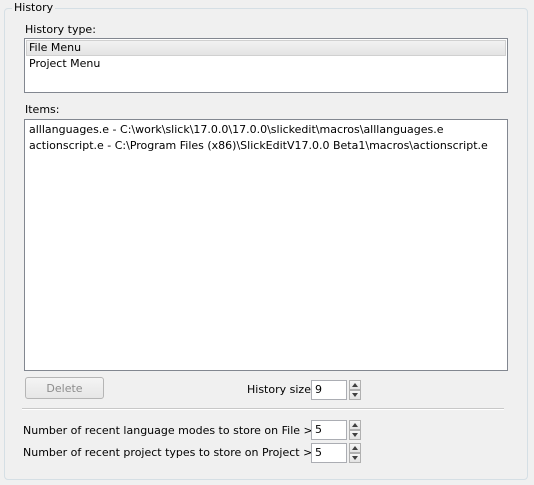  I want to click on recent-language-modes-arrows, so click(355, 430).